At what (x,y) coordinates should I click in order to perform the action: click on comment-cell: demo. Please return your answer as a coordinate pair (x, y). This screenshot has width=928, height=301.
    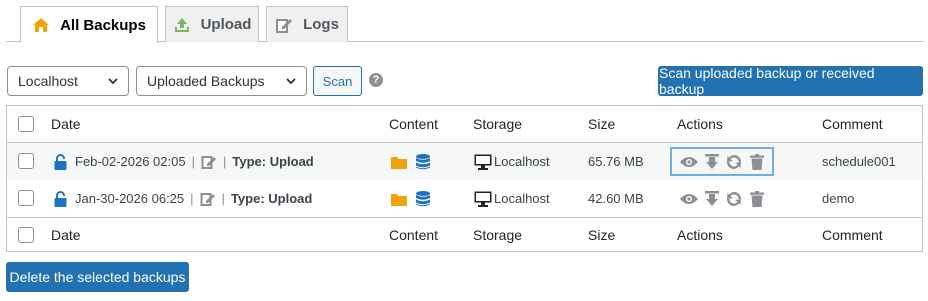
    Looking at the image, I should click on (838, 198).